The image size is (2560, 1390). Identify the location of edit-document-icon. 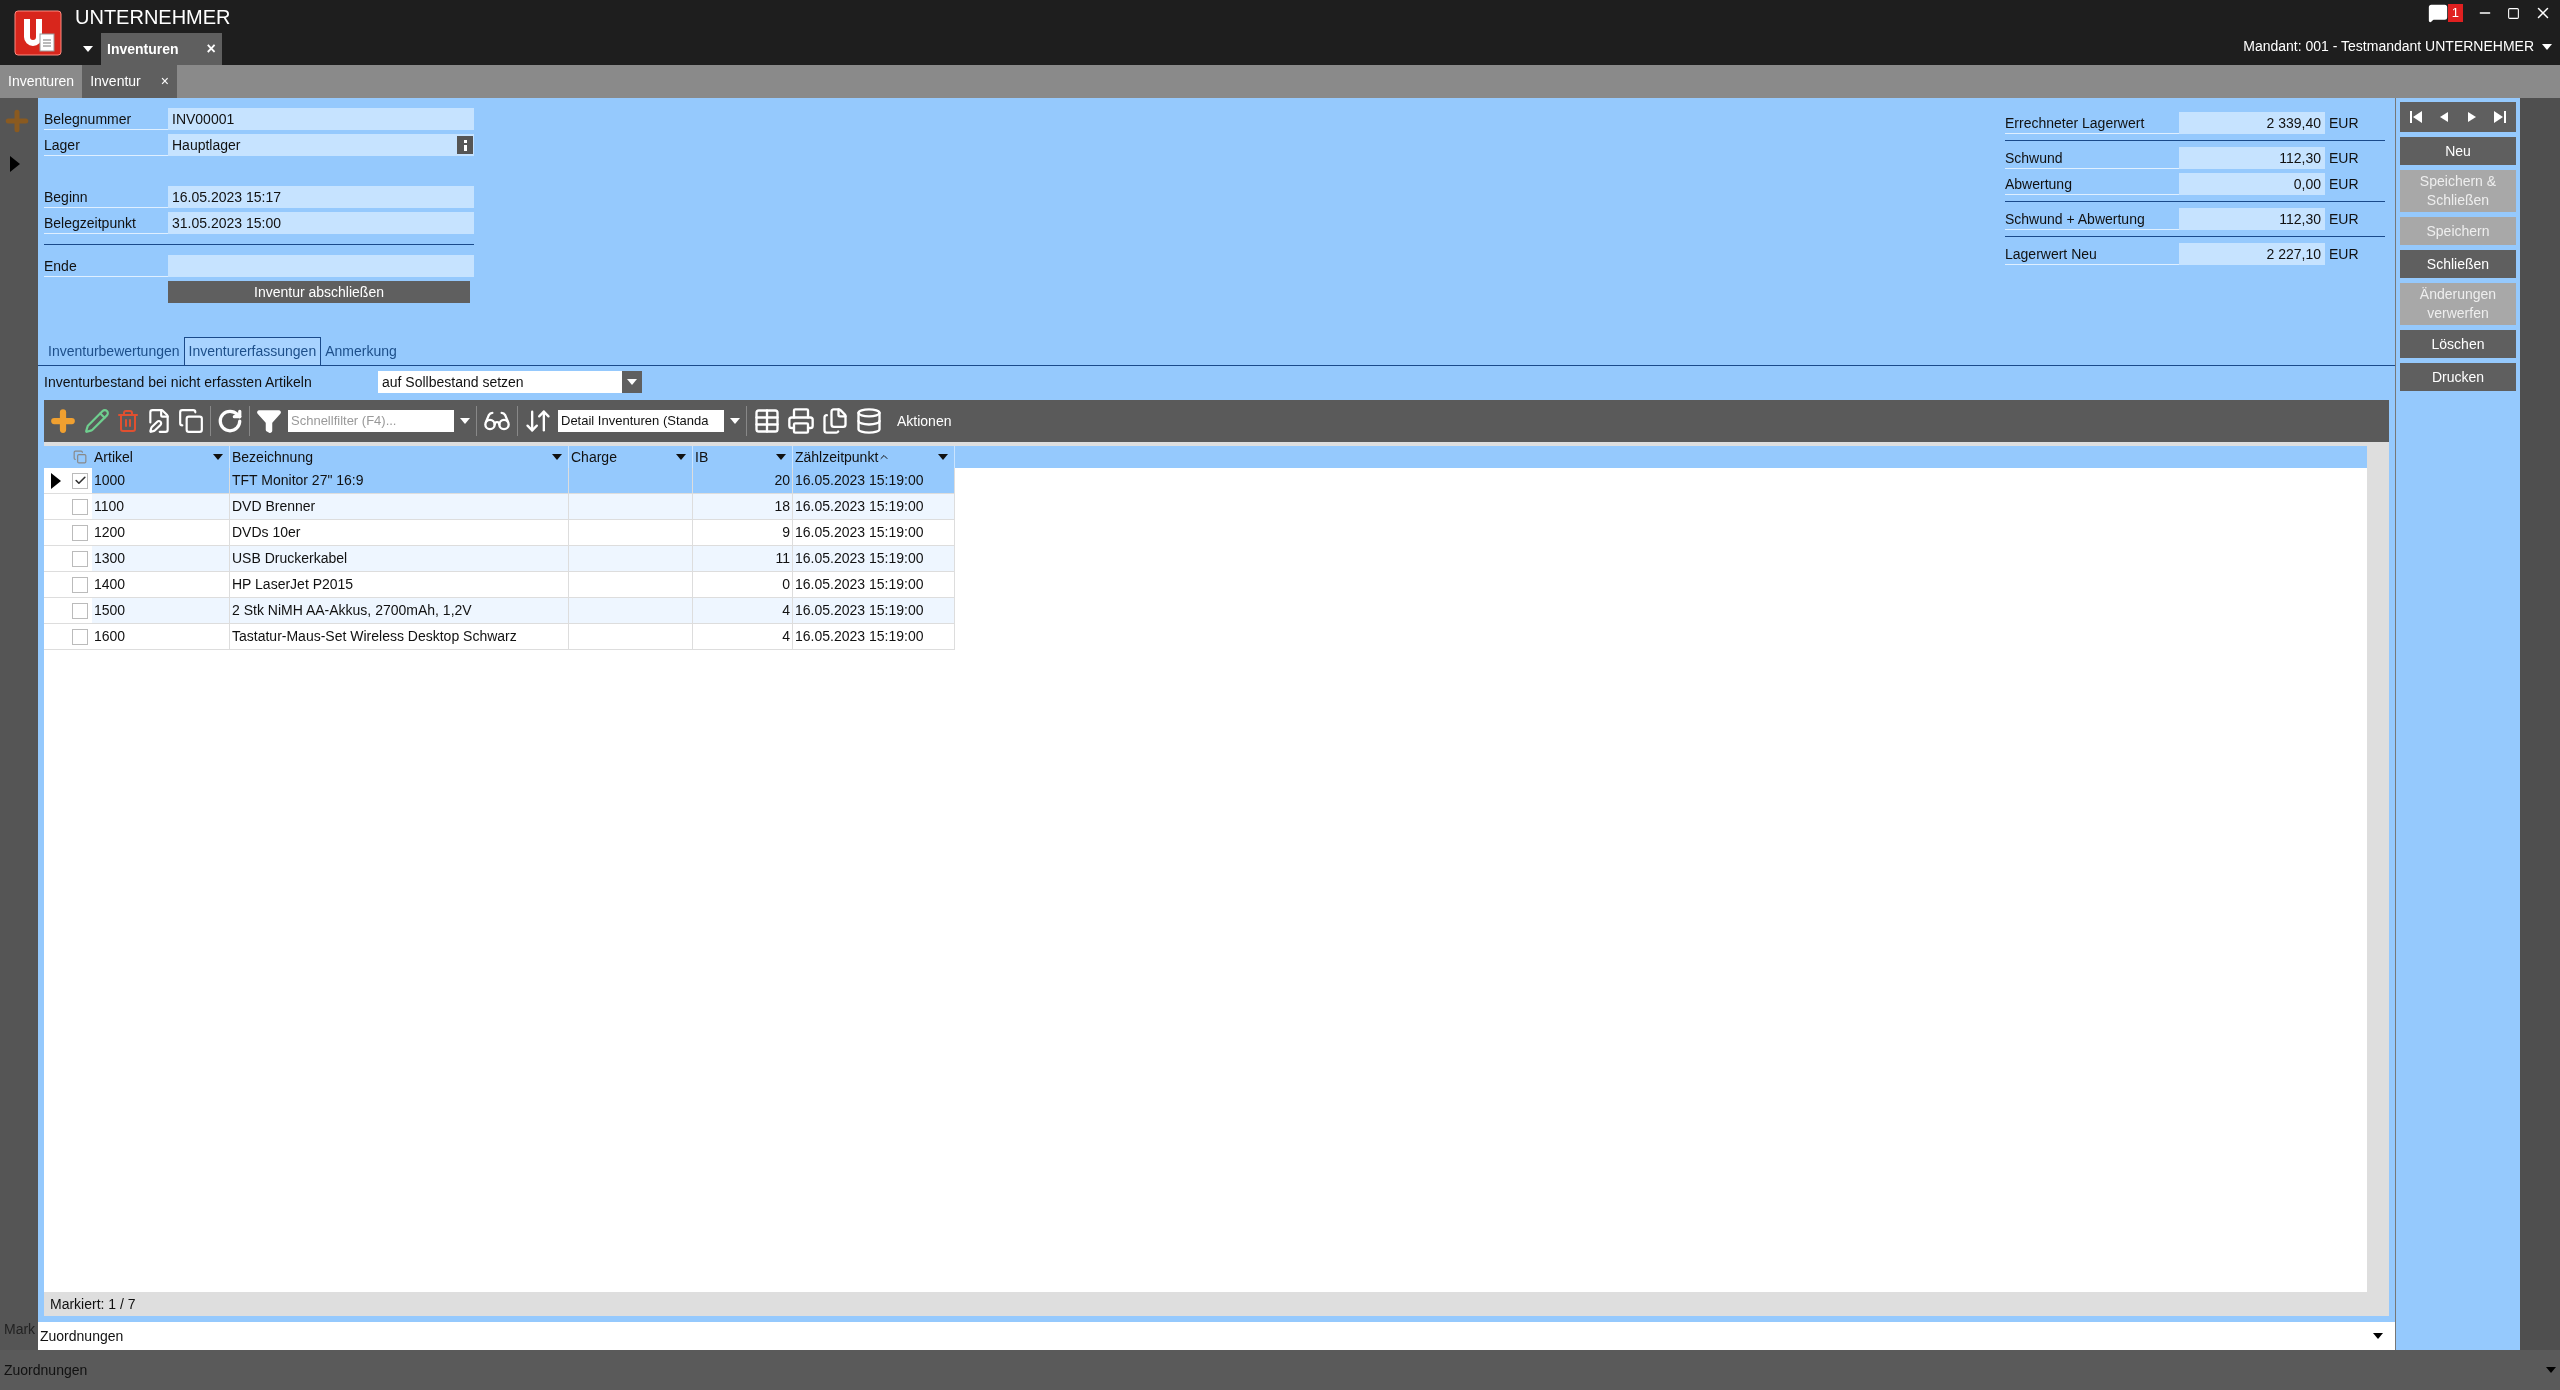
(159, 421).